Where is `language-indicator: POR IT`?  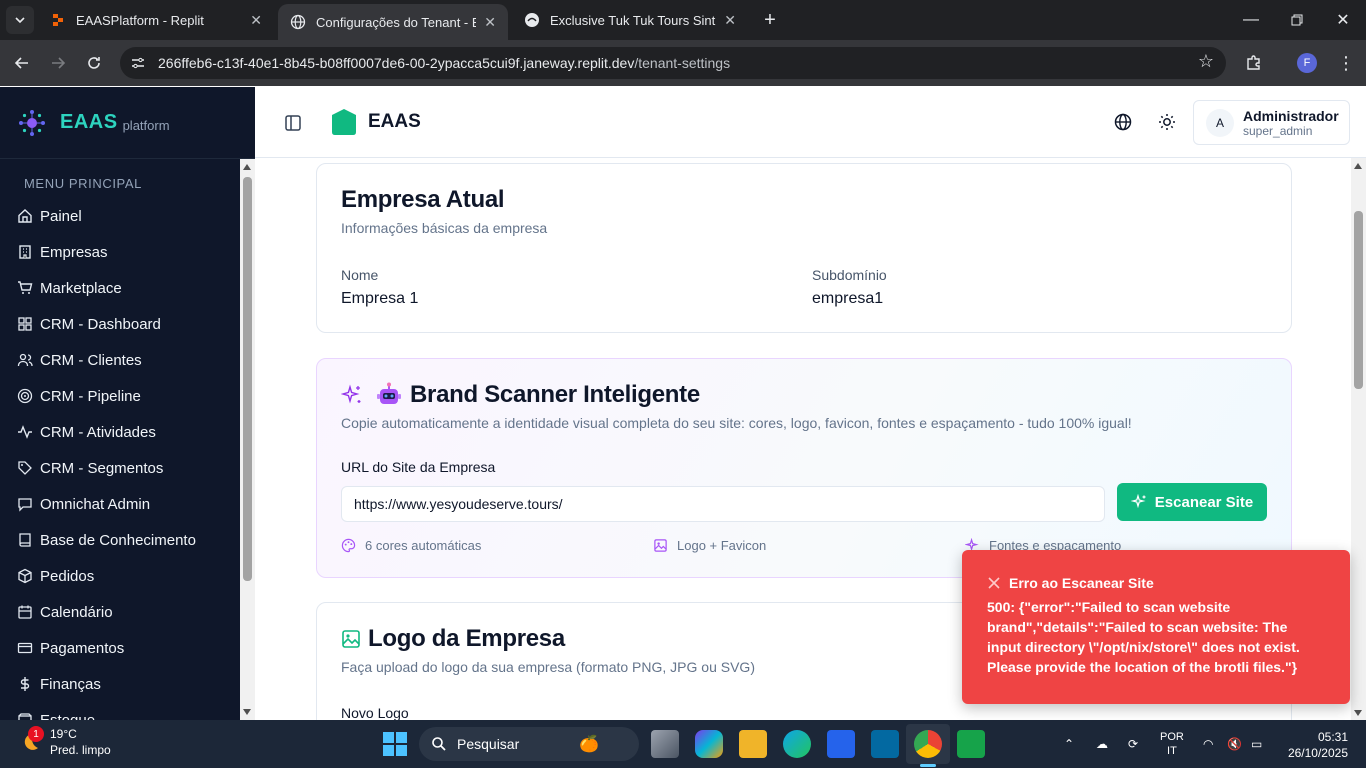 language-indicator: POR IT is located at coordinates (1172, 744).